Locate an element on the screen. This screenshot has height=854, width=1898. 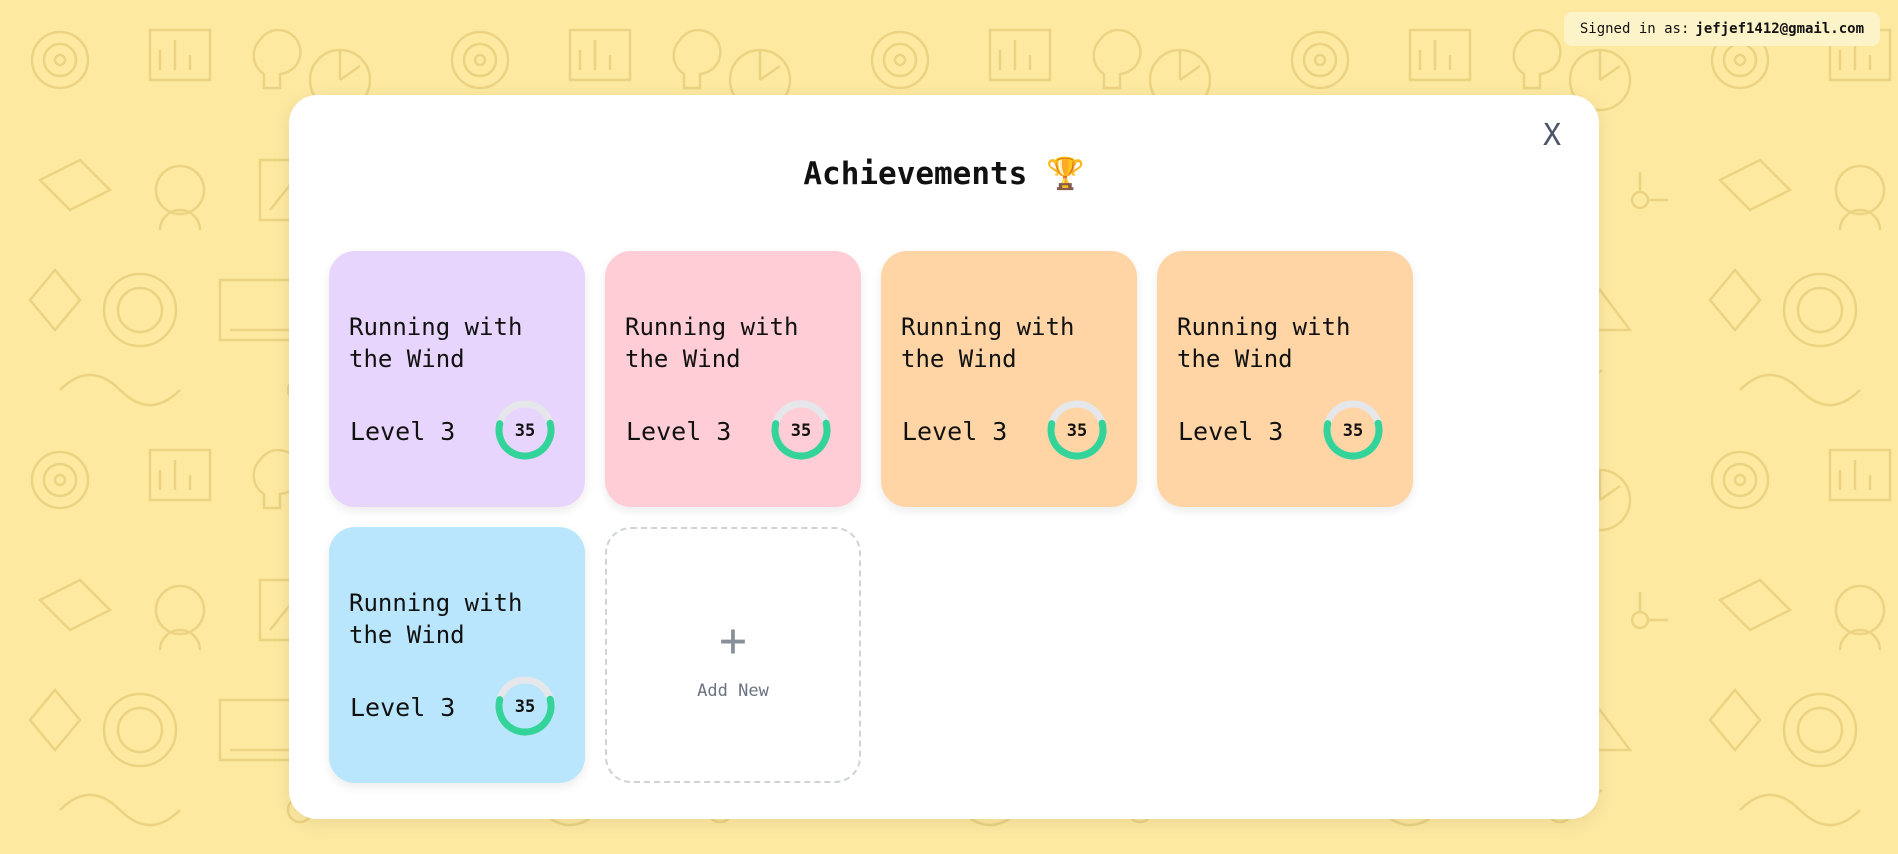
signed-in-badge: Signed in as: jefjef1412@gmail.com is located at coordinates (1721, 29).